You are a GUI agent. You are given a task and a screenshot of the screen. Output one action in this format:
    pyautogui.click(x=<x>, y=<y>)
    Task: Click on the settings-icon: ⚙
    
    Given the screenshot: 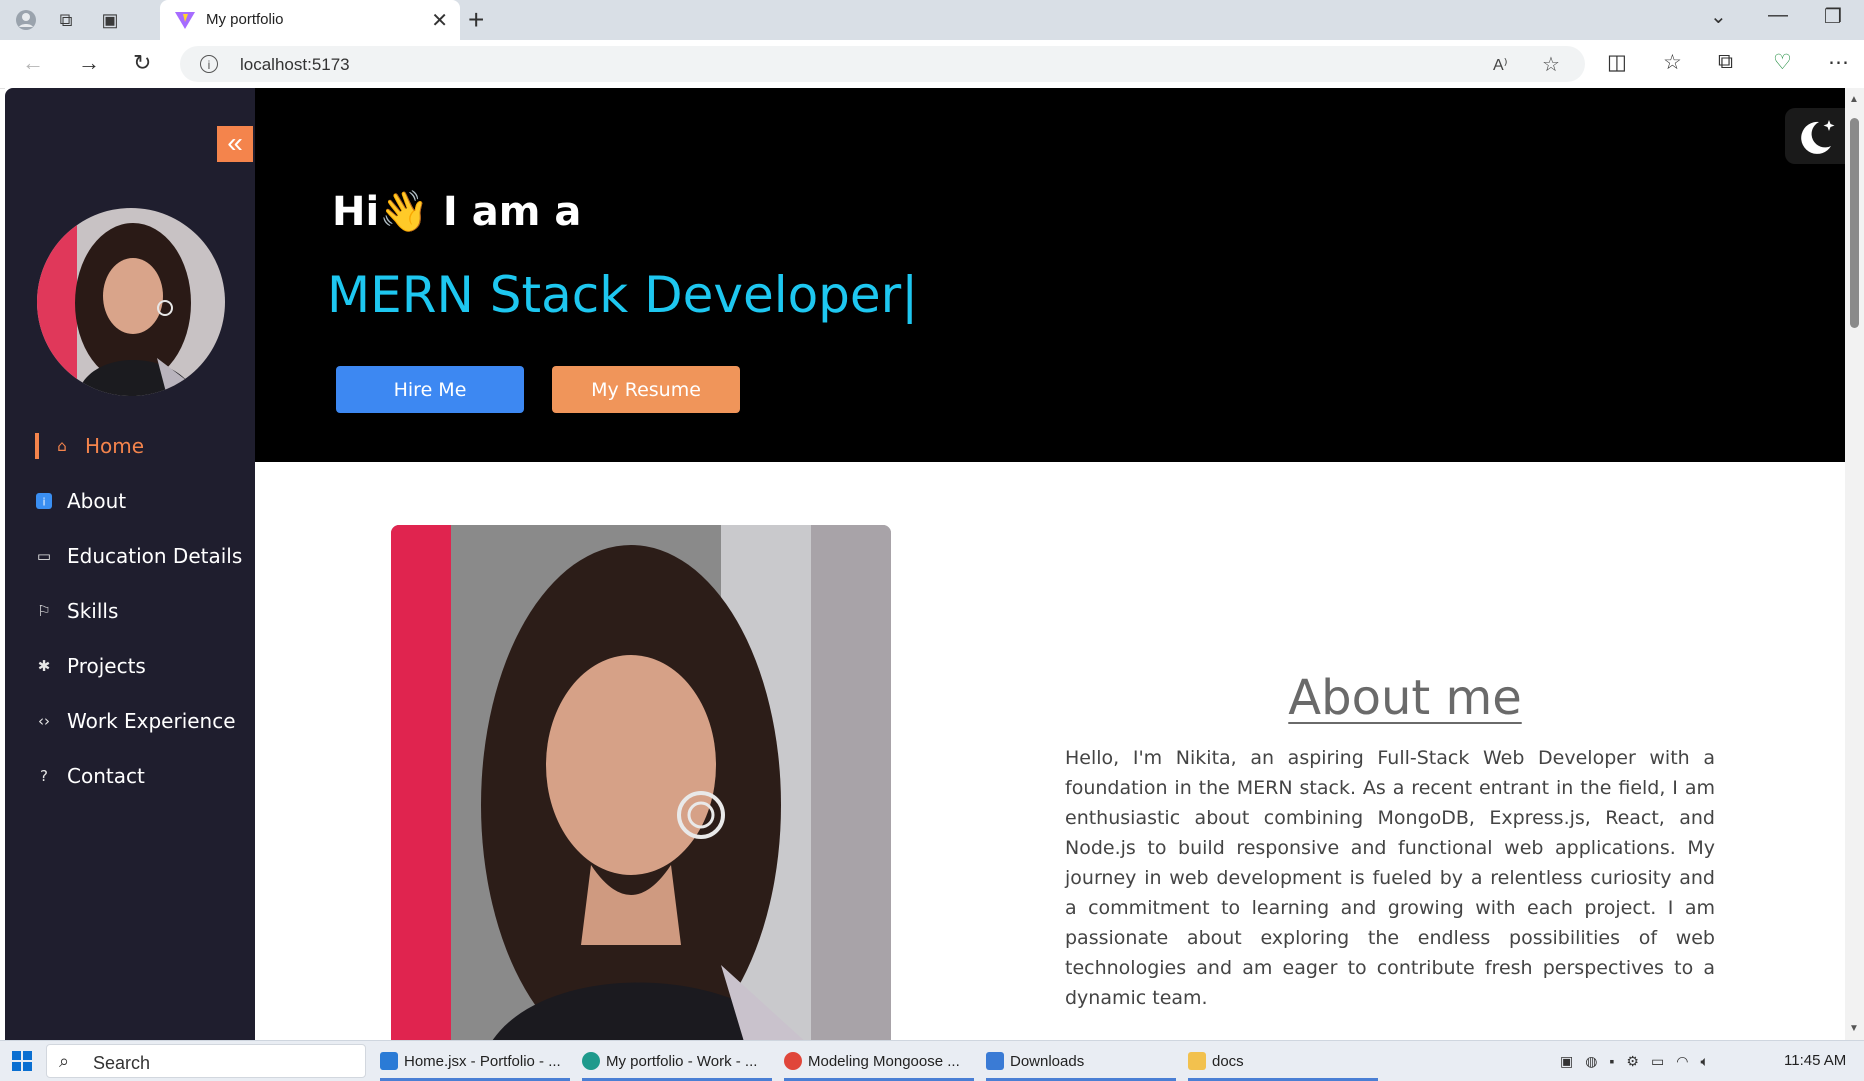 What is the action you would take?
    pyautogui.click(x=1632, y=1061)
    